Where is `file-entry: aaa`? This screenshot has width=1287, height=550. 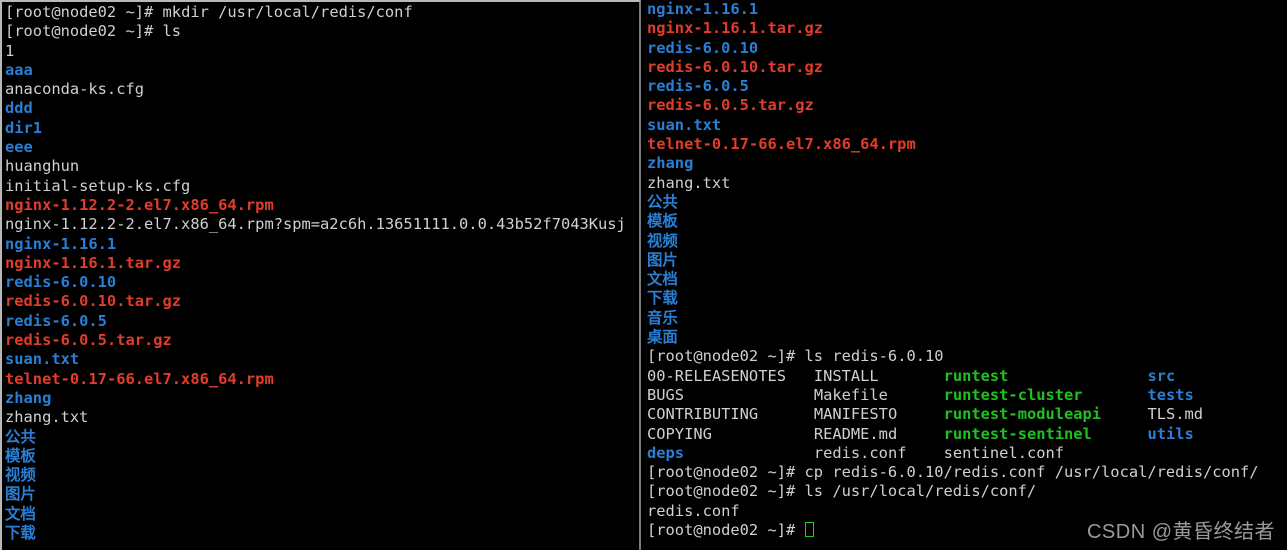 file-entry: aaa is located at coordinates (322, 70).